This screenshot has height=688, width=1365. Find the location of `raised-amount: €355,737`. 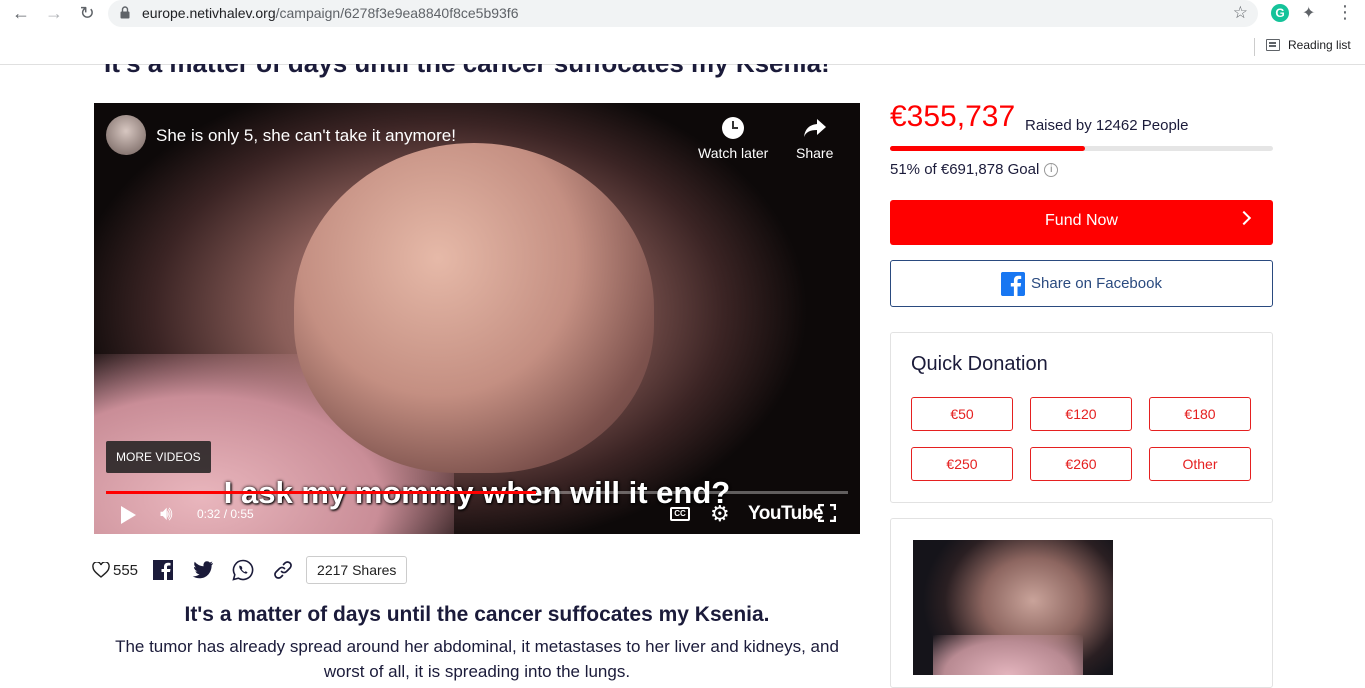

raised-amount: €355,737 is located at coordinates (953, 116).